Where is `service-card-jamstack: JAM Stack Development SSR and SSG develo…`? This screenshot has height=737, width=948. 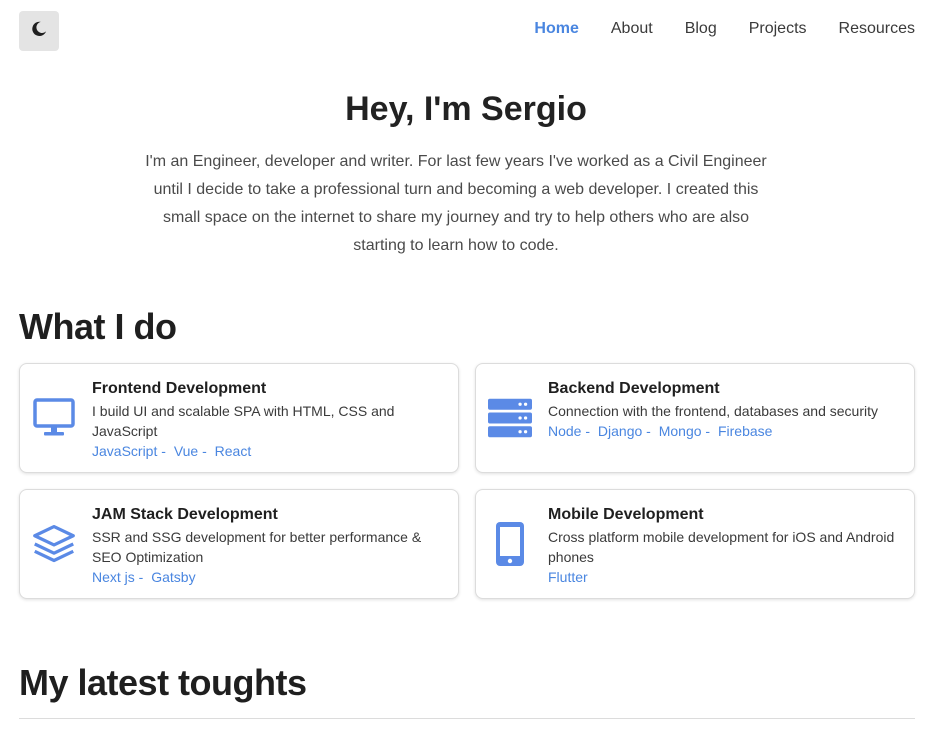
service-card-jamstack: JAM Stack Development SSR and SSG develo… is located at coordinates (239, 544).